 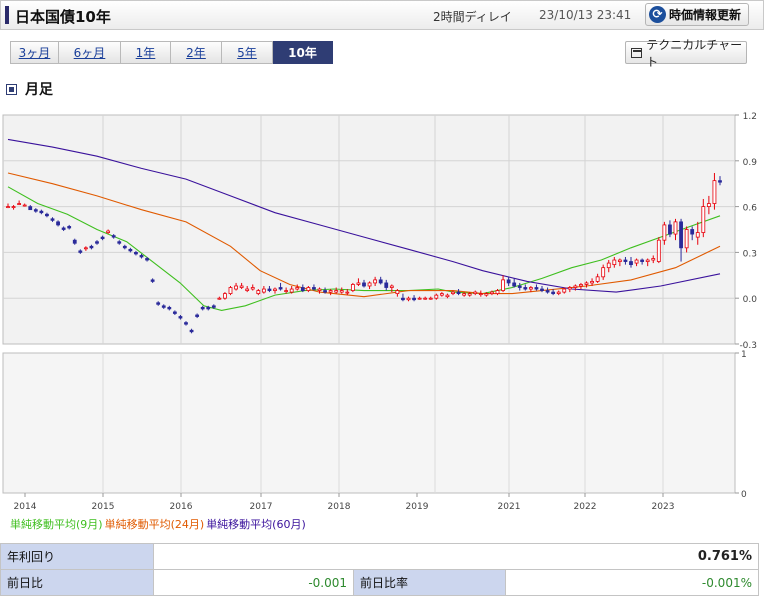 What do you see at coordinates (303, 52) in the screenshot?
I see `tab-10y: 10年` at bounding box center [303, 52].